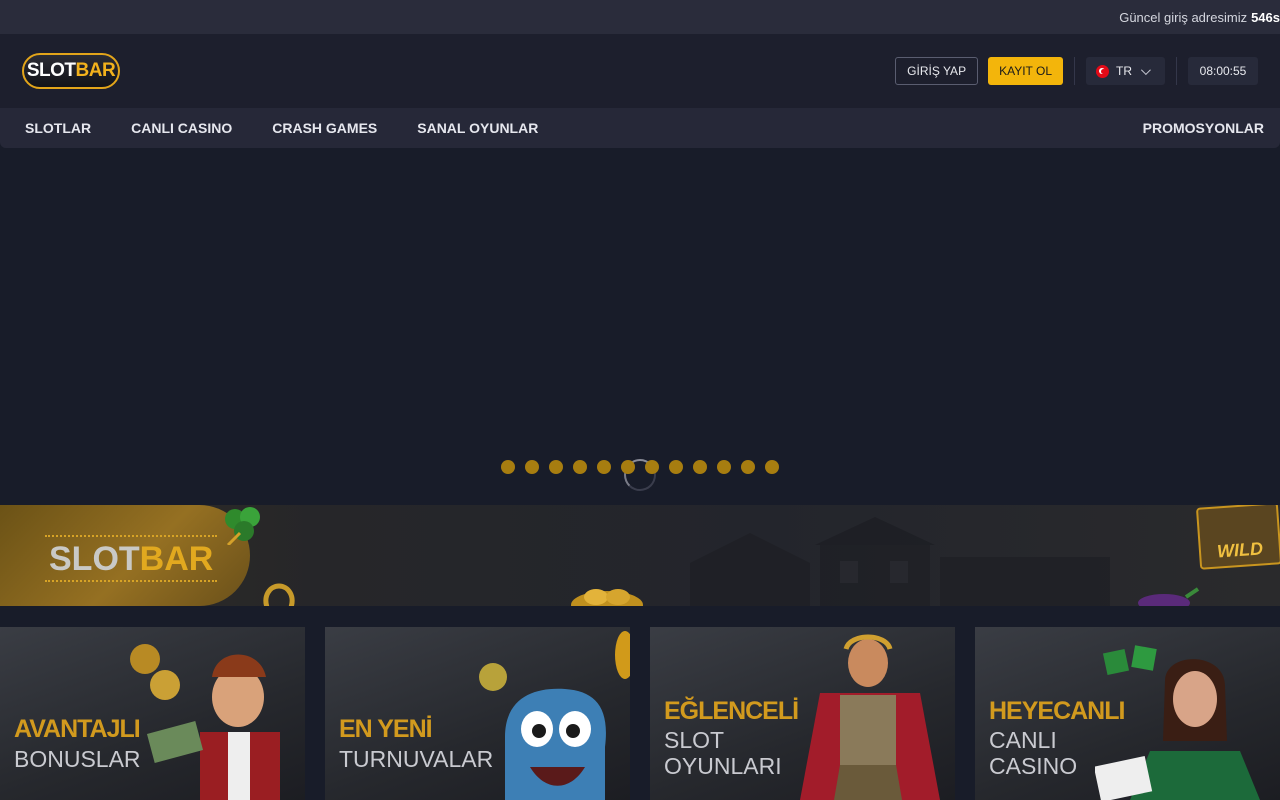  I want to click on slider-pagination, so click(645, 467).